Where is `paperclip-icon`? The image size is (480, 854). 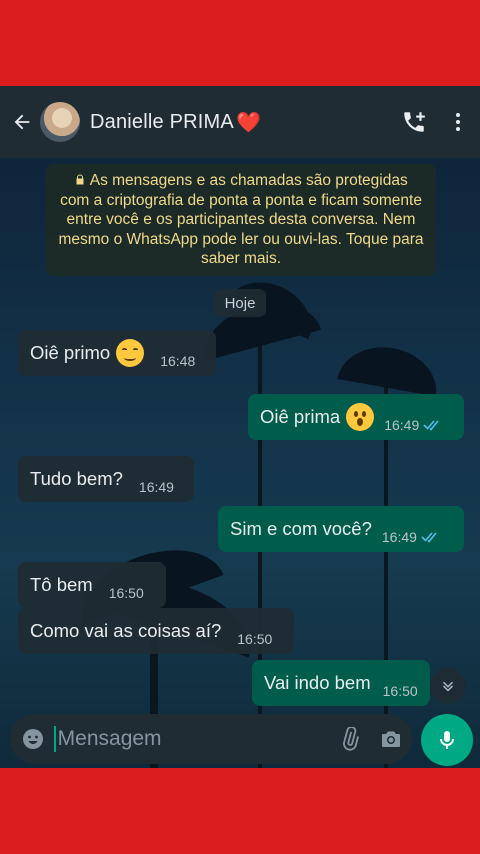 paperclip-icon is located at coordinates (350, 739).